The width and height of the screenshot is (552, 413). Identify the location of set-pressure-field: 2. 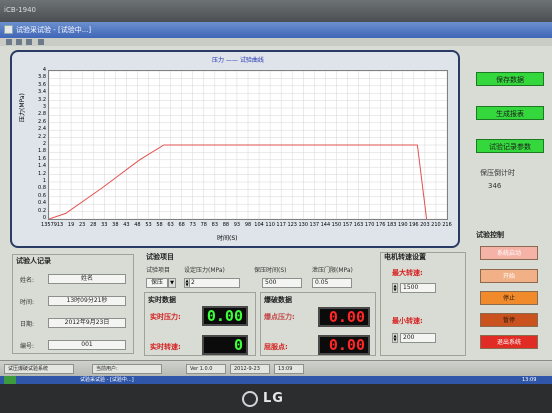
(212, 283).